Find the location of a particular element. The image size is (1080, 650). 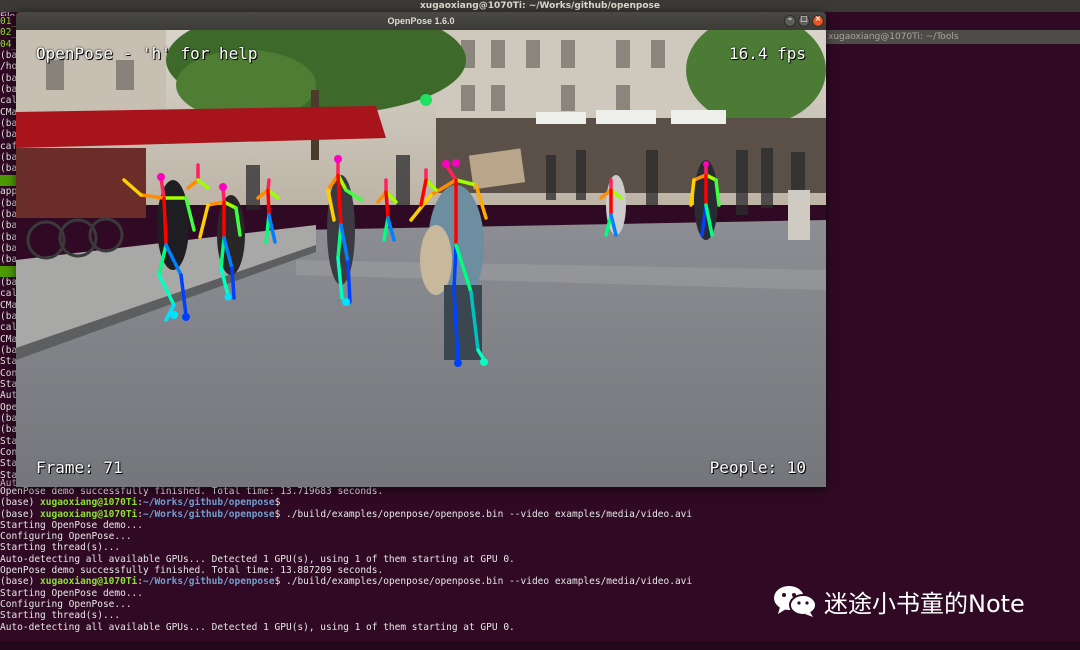

watermark-text: 迷途小书童的Note is located at coordinates (924, 603).